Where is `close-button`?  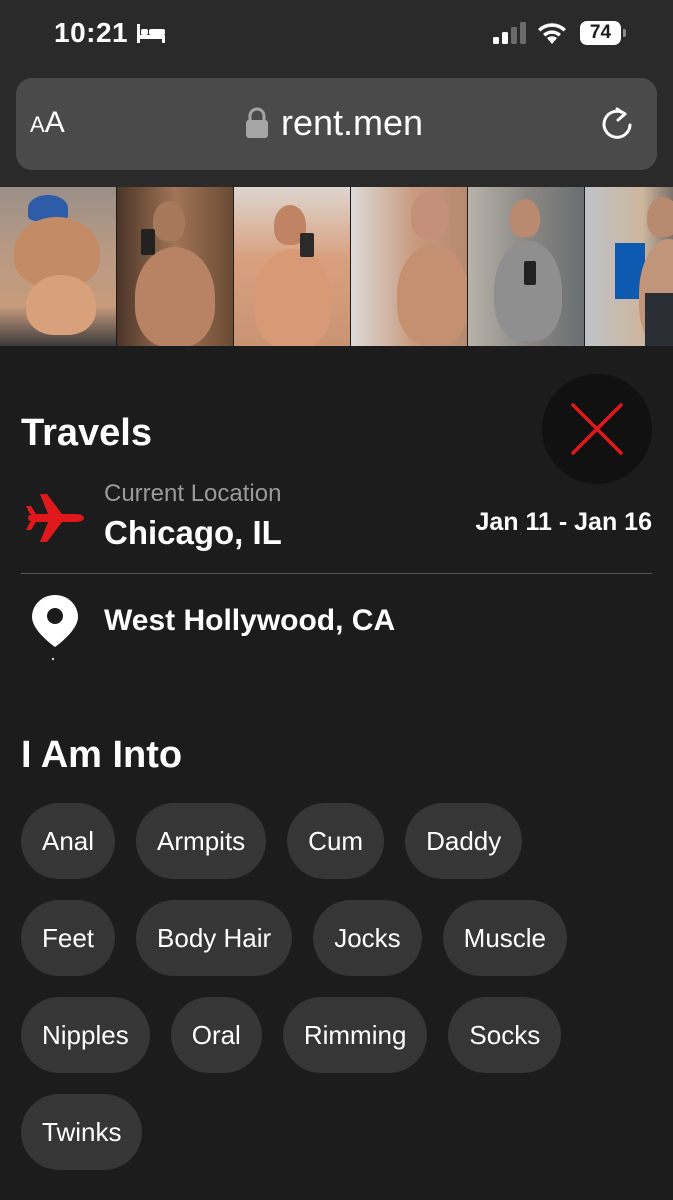
close-button is located at coordinates (597, 429).